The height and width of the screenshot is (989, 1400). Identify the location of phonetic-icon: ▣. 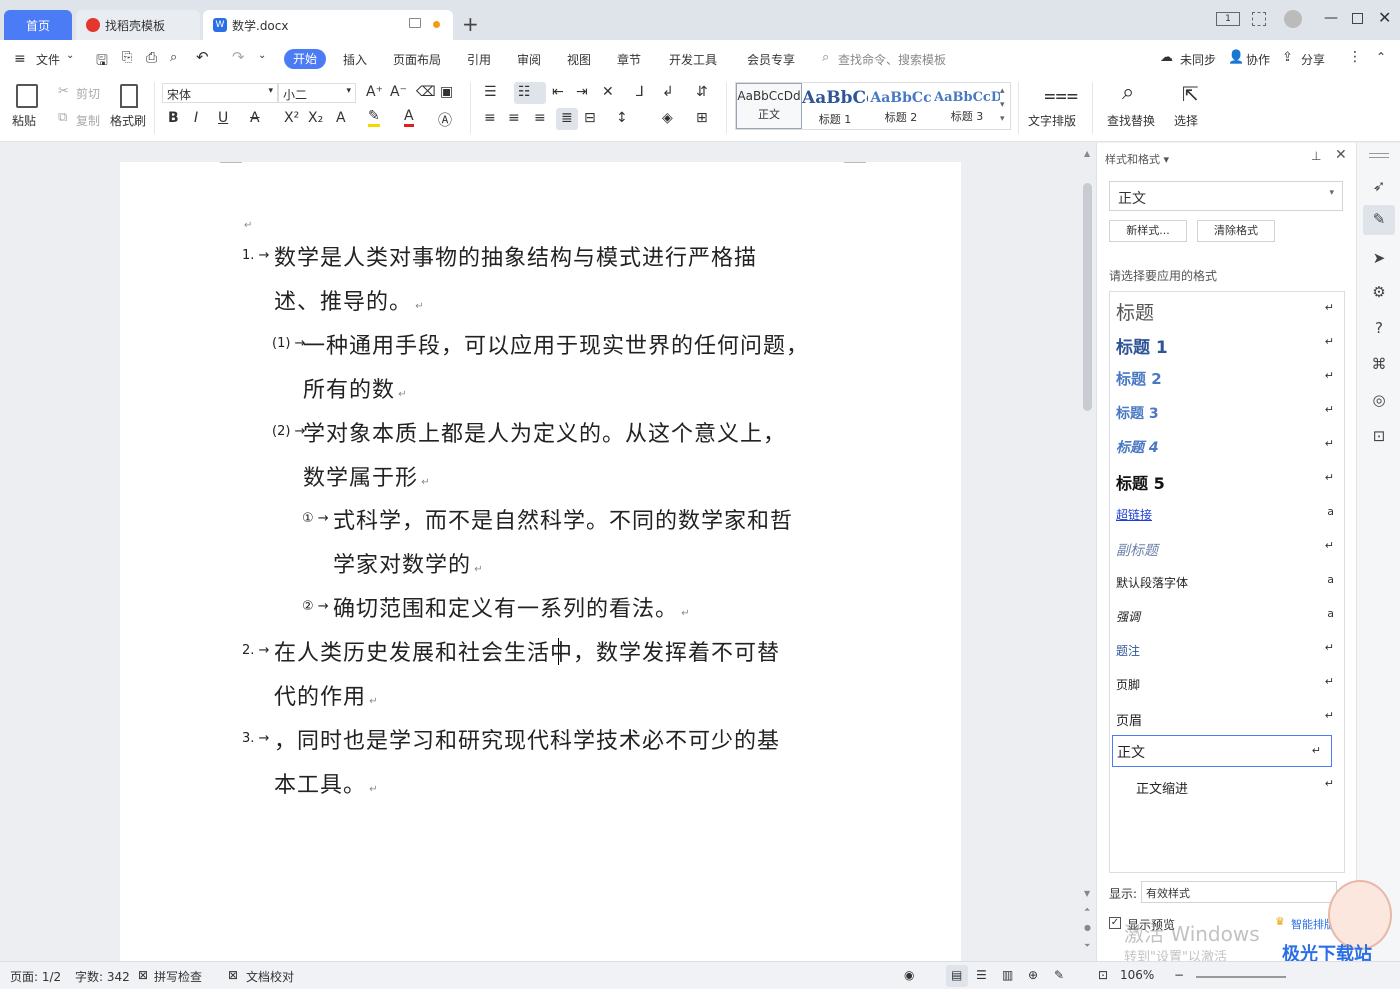
(446, 92).